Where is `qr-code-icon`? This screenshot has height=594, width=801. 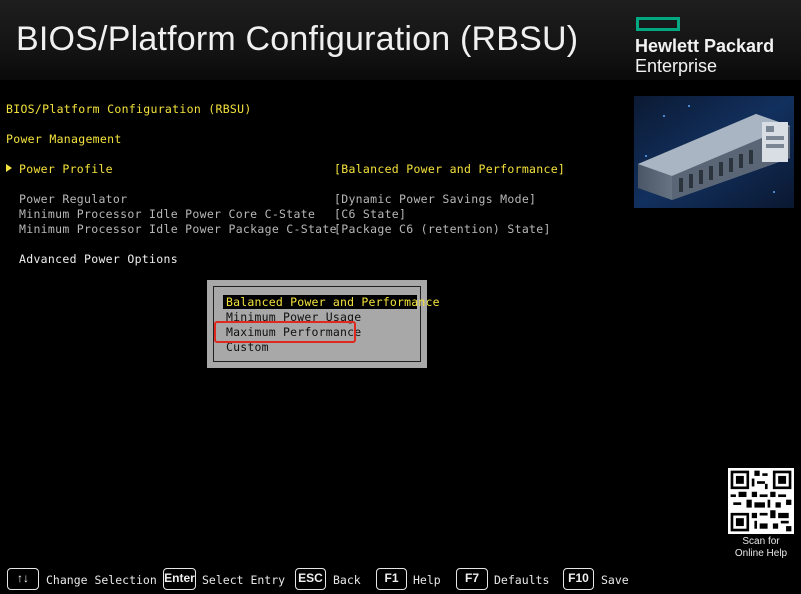
qr-code-icon is located at coordinates (761, 501).